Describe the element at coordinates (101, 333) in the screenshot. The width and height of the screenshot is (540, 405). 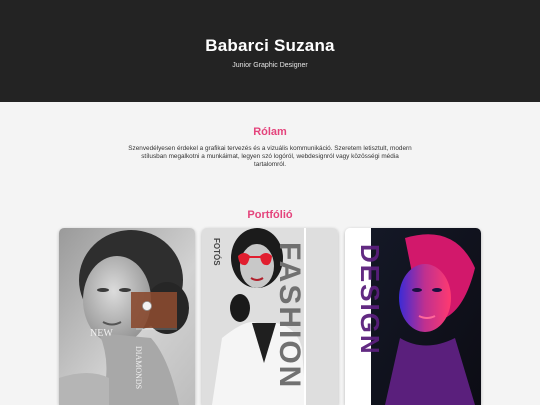
I see `new-label: NEW` at that location.